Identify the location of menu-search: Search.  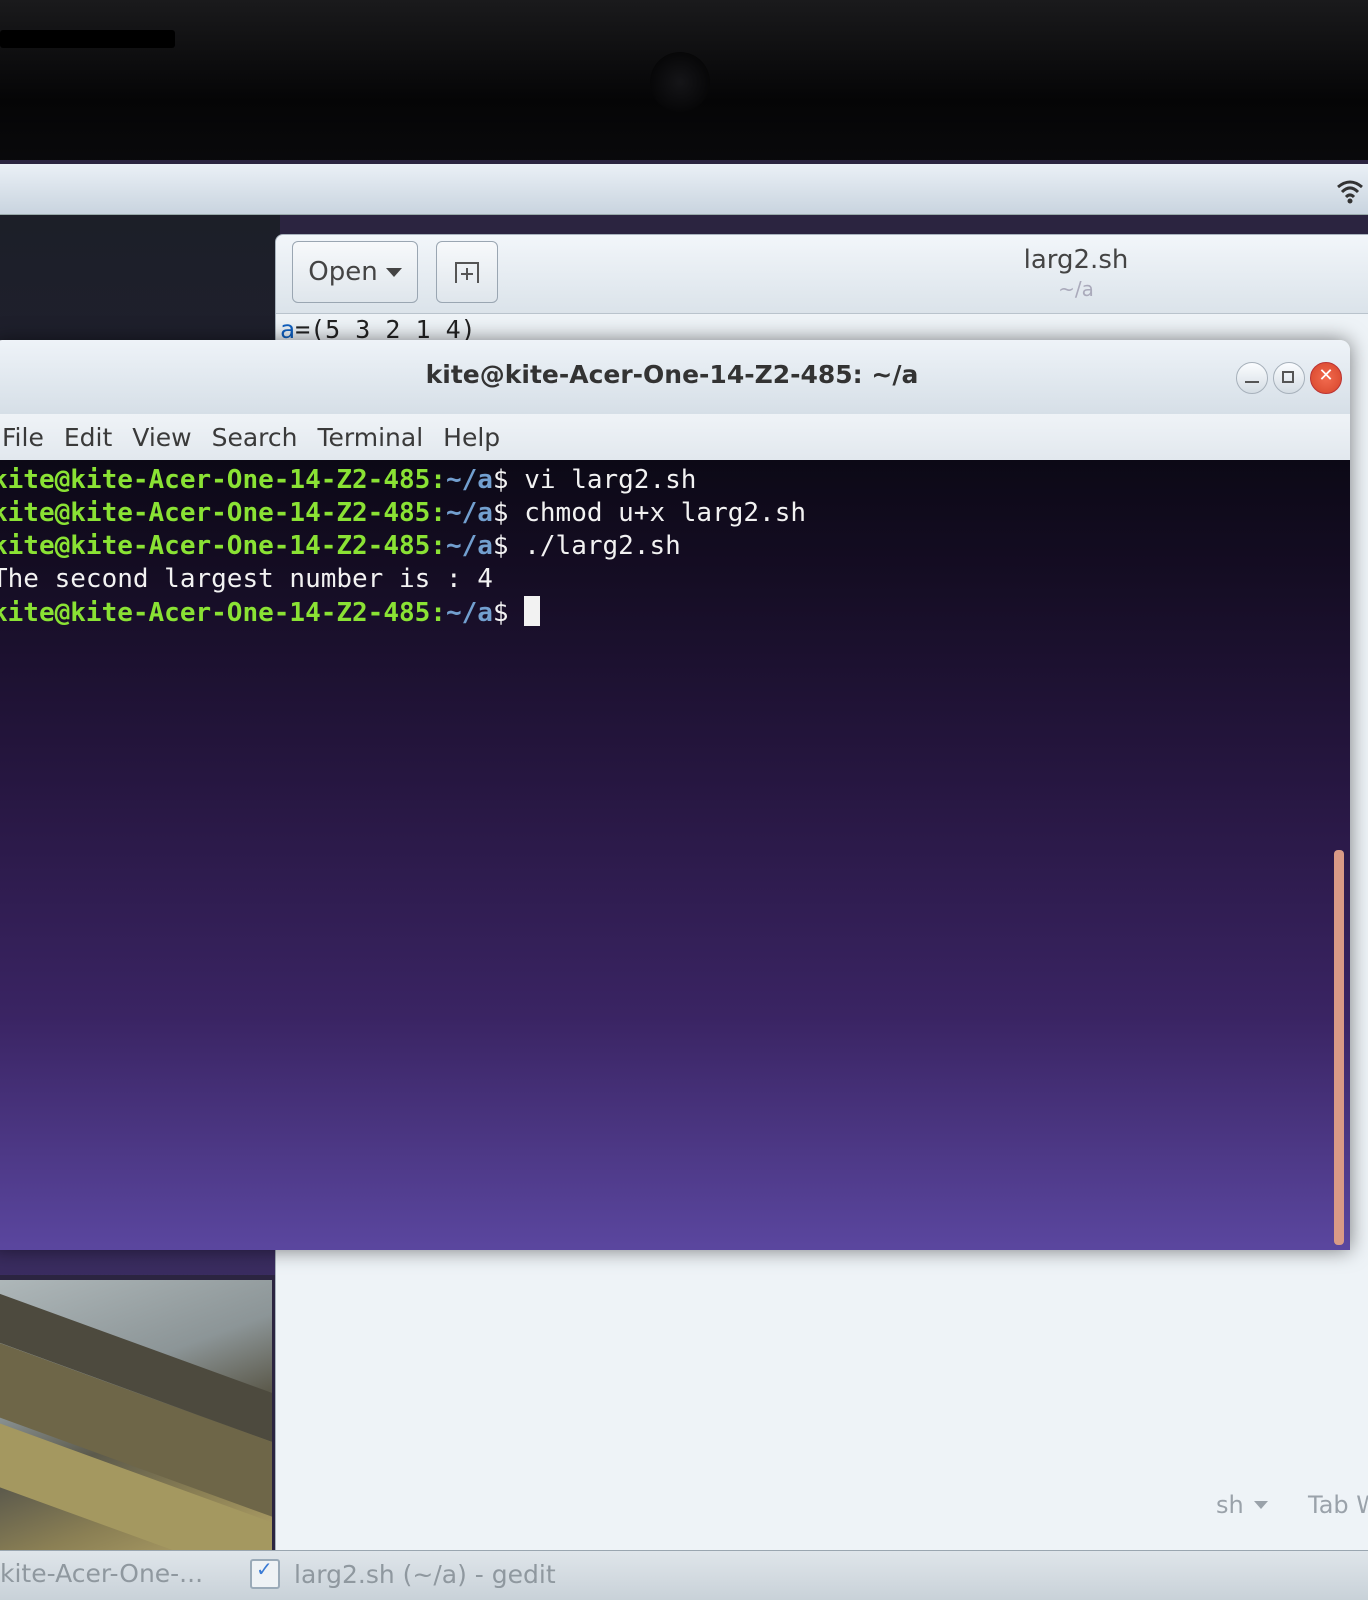
(255, 437).